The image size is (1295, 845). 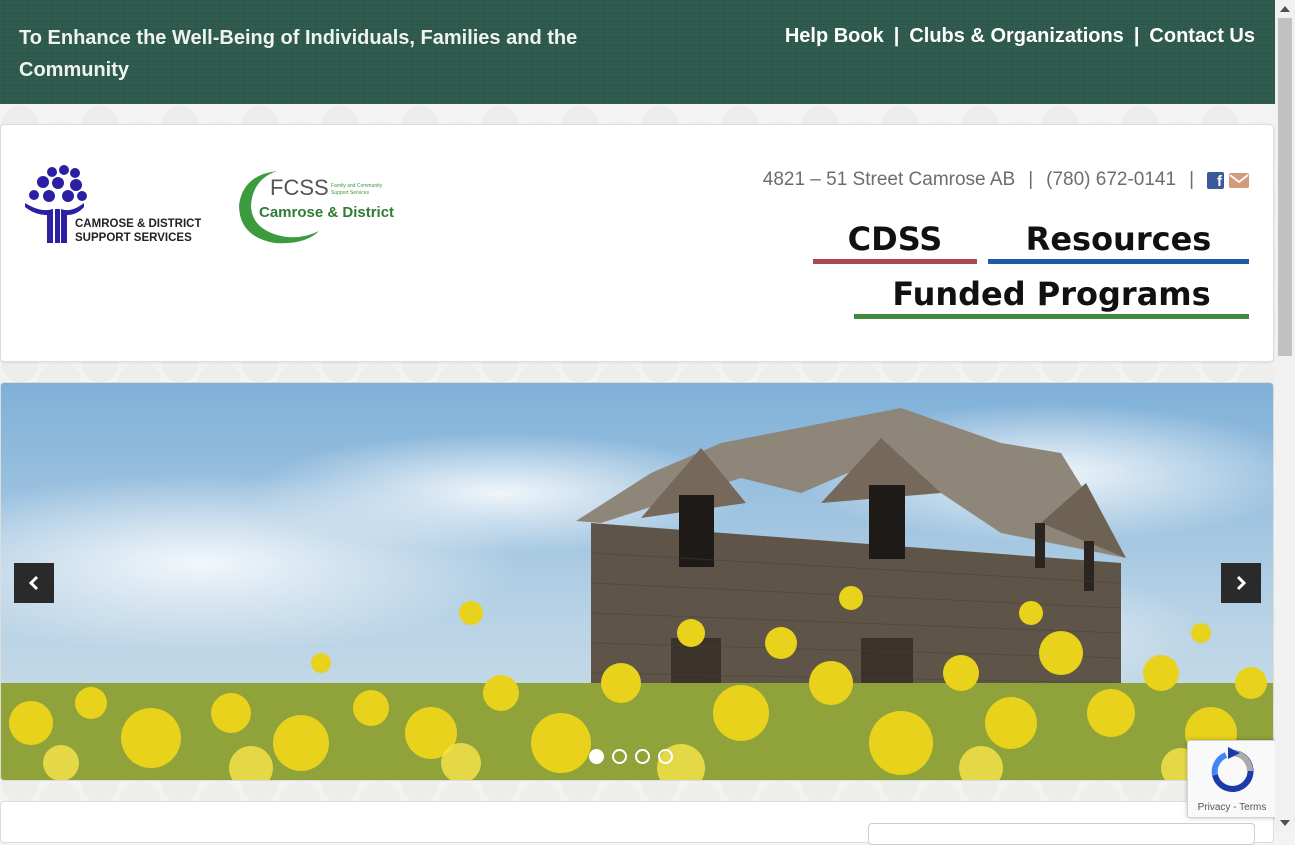 I want to click on scrollbar, so click(x=1285, y=416).